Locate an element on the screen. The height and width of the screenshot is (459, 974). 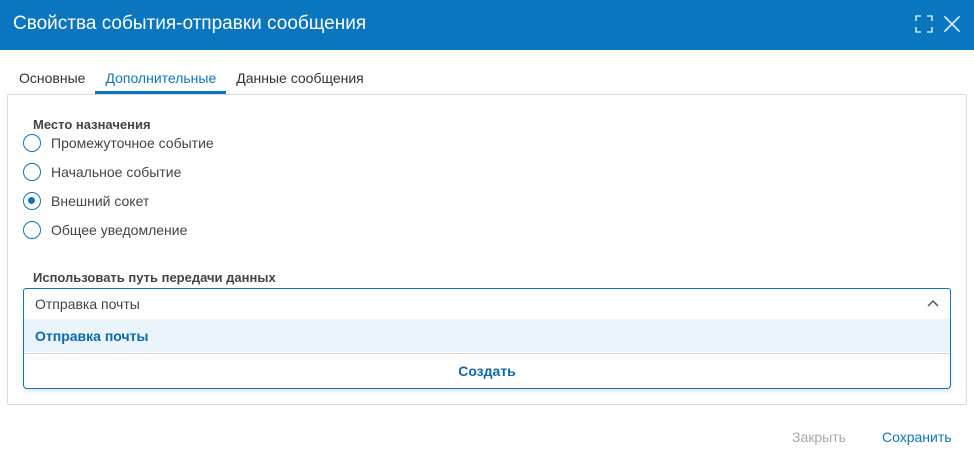
data-path-label: Использовать путь передачи данных is located at coordinates (154, 277).